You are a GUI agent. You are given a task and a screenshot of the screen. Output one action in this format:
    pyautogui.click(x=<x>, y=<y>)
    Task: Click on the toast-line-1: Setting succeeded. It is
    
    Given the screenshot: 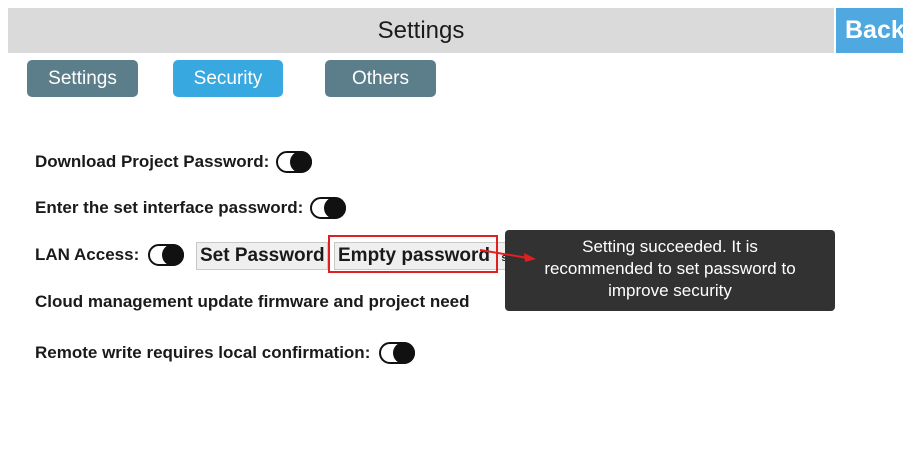 What is the action you would take?
    pyautogui.click(x=670, y=246)
    